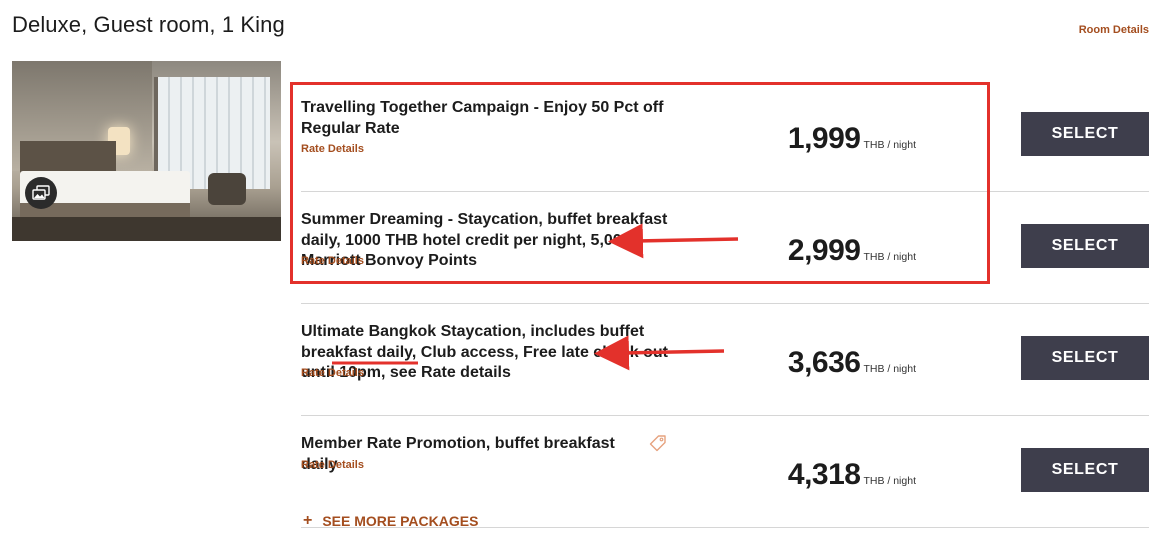 The height and width of the screenshot is (550, 1165). What do you see at coordinates (824, 474) in the screenshot?
I see `price-amount: 4,318` at bounding box center [824, 474].